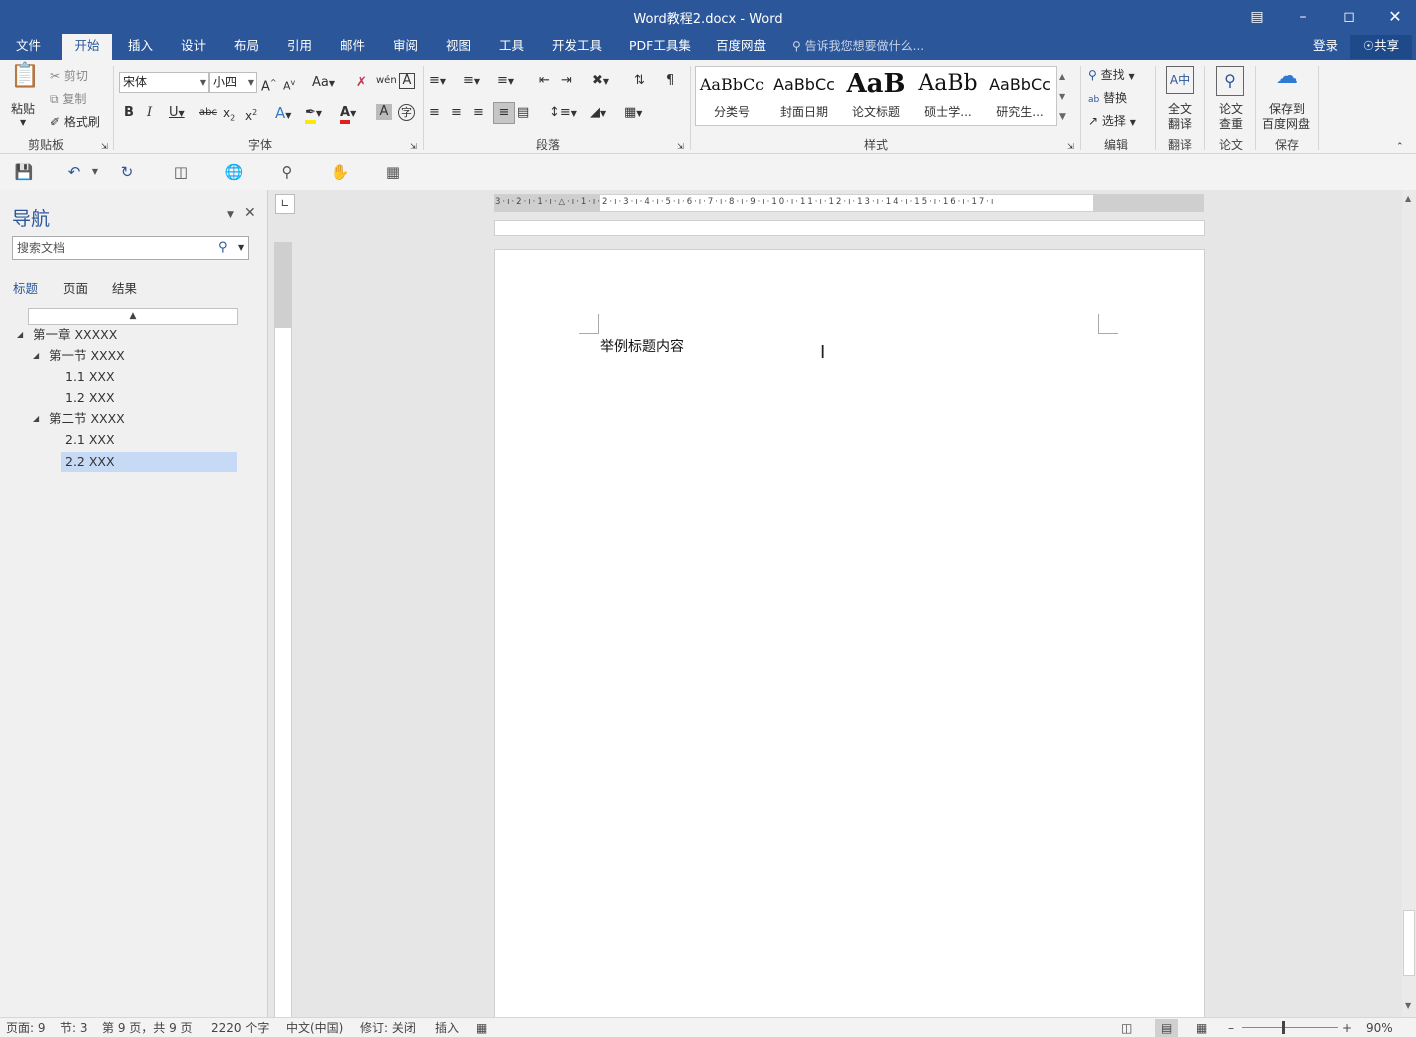  Describe the element at coordinates (437, 81) in the screenshot. I see `bullets-icon: ≡▼` at that location.